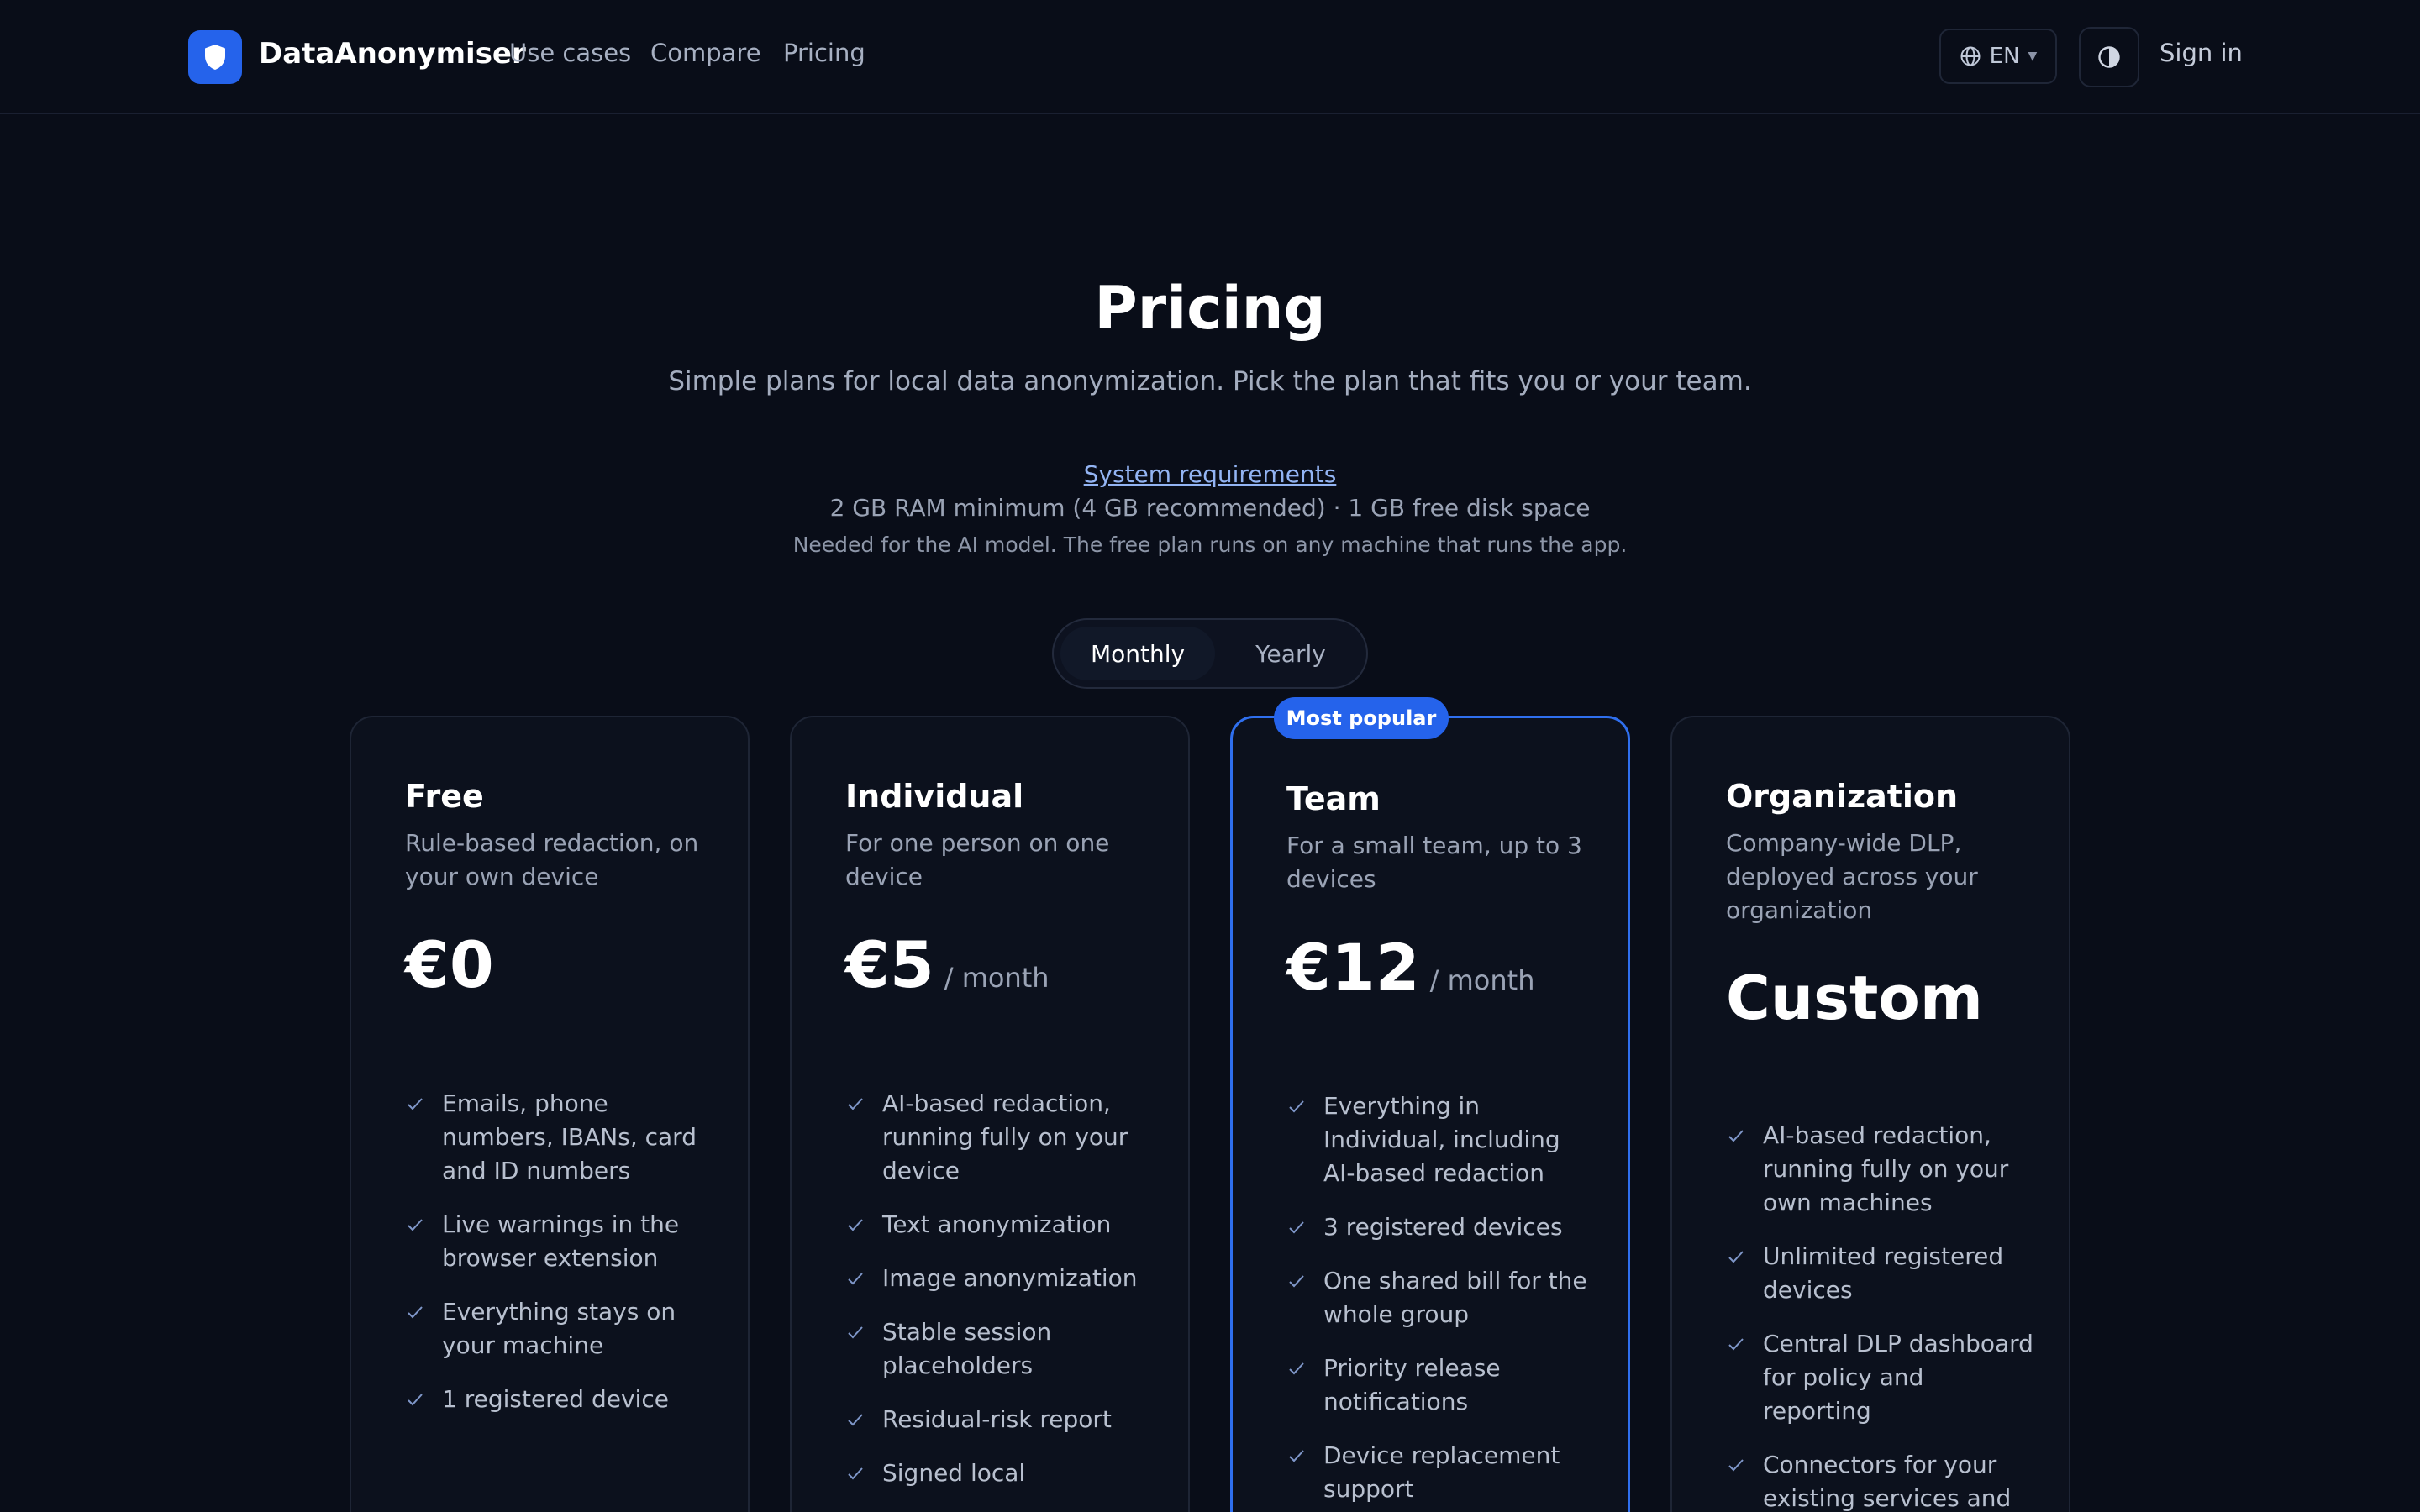 The height and width of the screenshot is (1512, 2420). I want to click on chevron-down-icon: ▼, so click(2033, 56).